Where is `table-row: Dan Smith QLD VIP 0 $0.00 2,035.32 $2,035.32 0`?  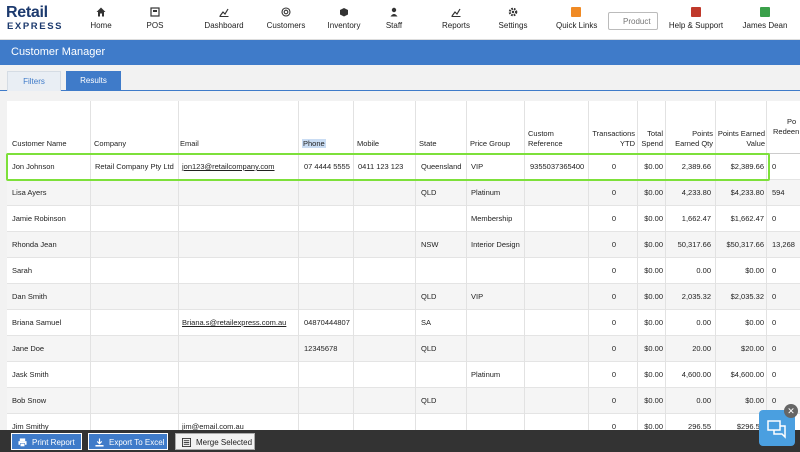
table-row: Dan Smith QLD VIP 0 $0.00 2,035.32 $2,035.32 0 is located at coordinates (403, 297).